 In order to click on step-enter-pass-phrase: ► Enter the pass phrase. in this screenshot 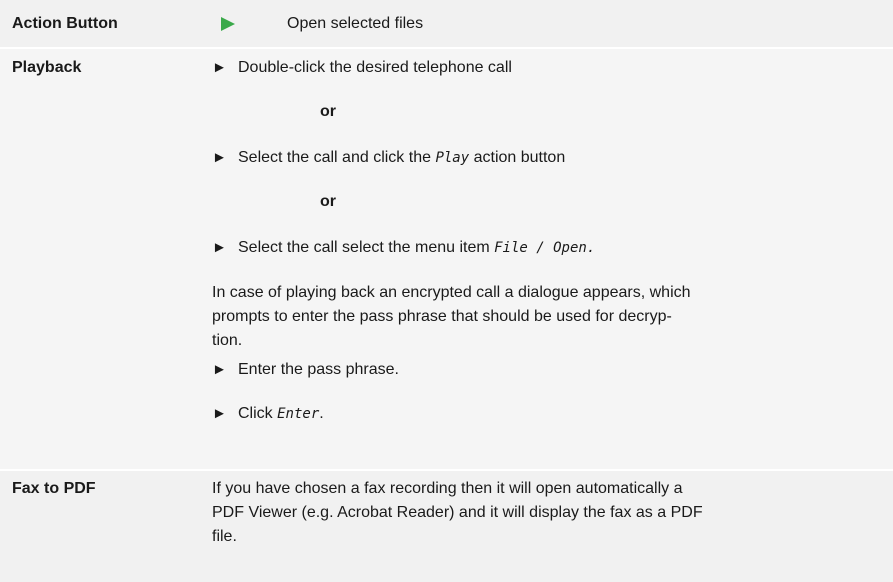, I will do `click(305, 370)`.